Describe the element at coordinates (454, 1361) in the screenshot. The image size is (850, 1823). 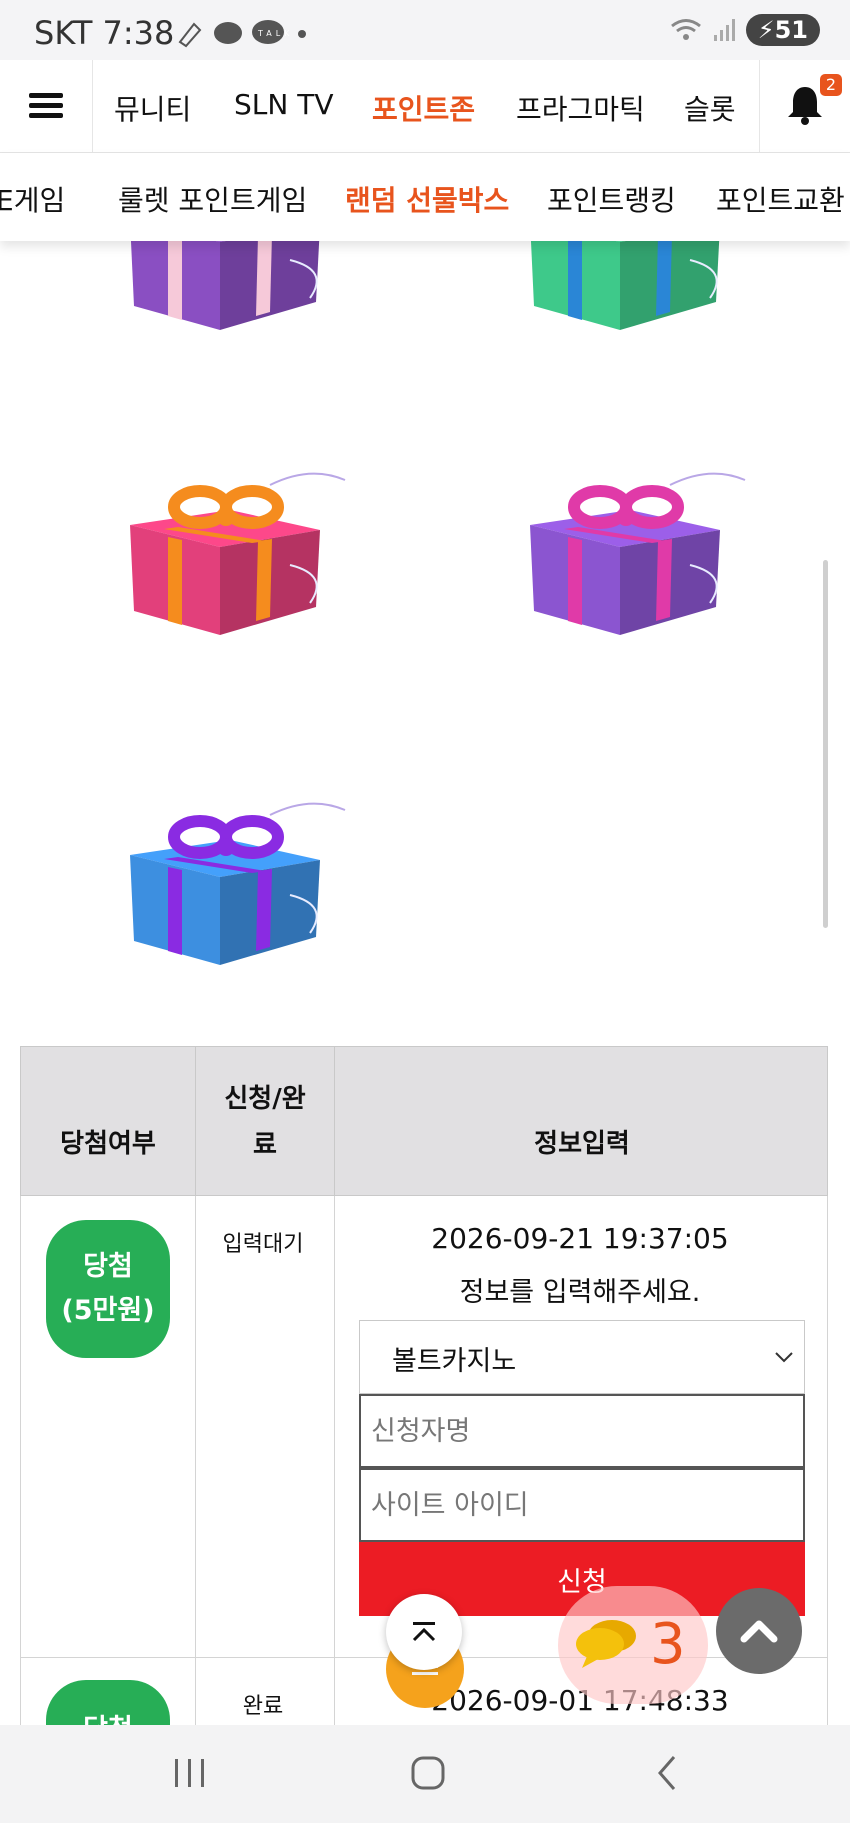
I see `site-select-value: 볼트카지노` at that location.